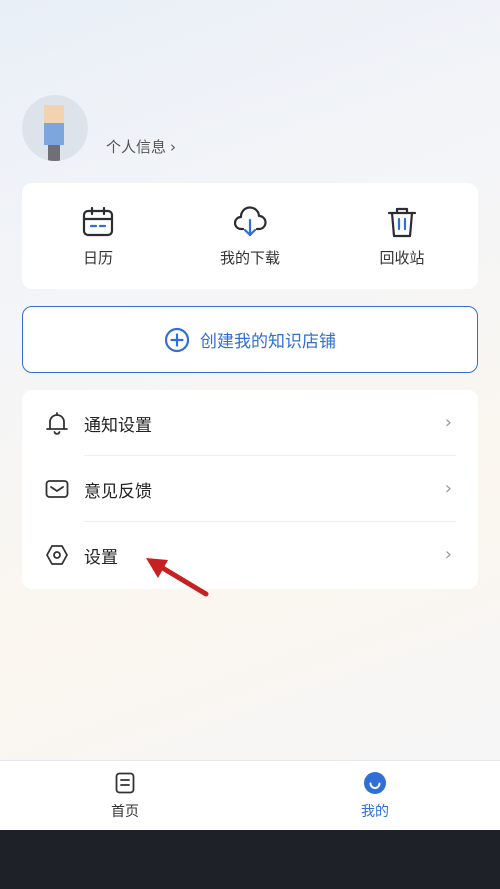 The width and height of the screenshot is (500, 889). What do you see at coordinates (402, 257) in the screenshot?
I see `recycle-bin-label: 回收站` at bounding box center [402, 257].